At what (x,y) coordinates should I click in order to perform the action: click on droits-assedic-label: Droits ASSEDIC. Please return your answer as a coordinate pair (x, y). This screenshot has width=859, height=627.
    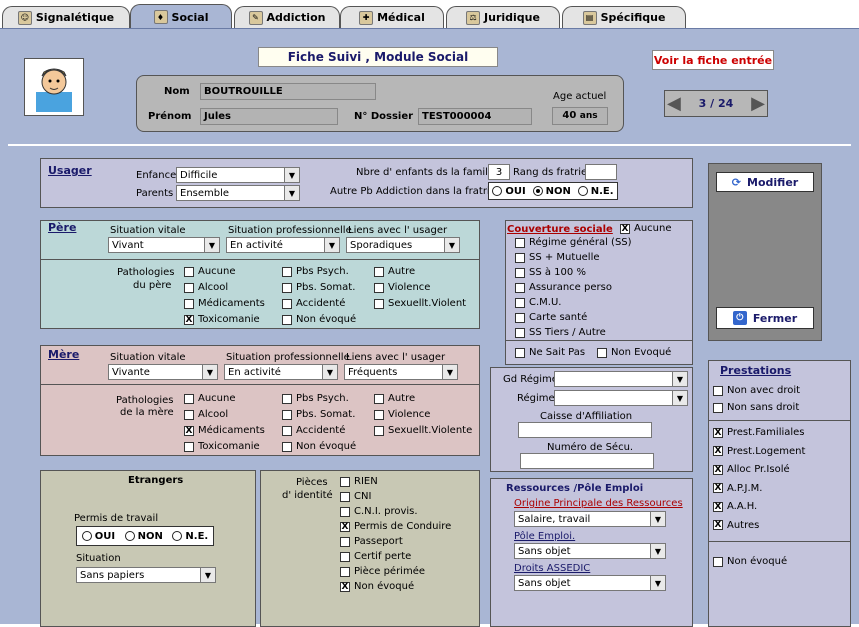
    Looking at the image, I should click on (552, 568).